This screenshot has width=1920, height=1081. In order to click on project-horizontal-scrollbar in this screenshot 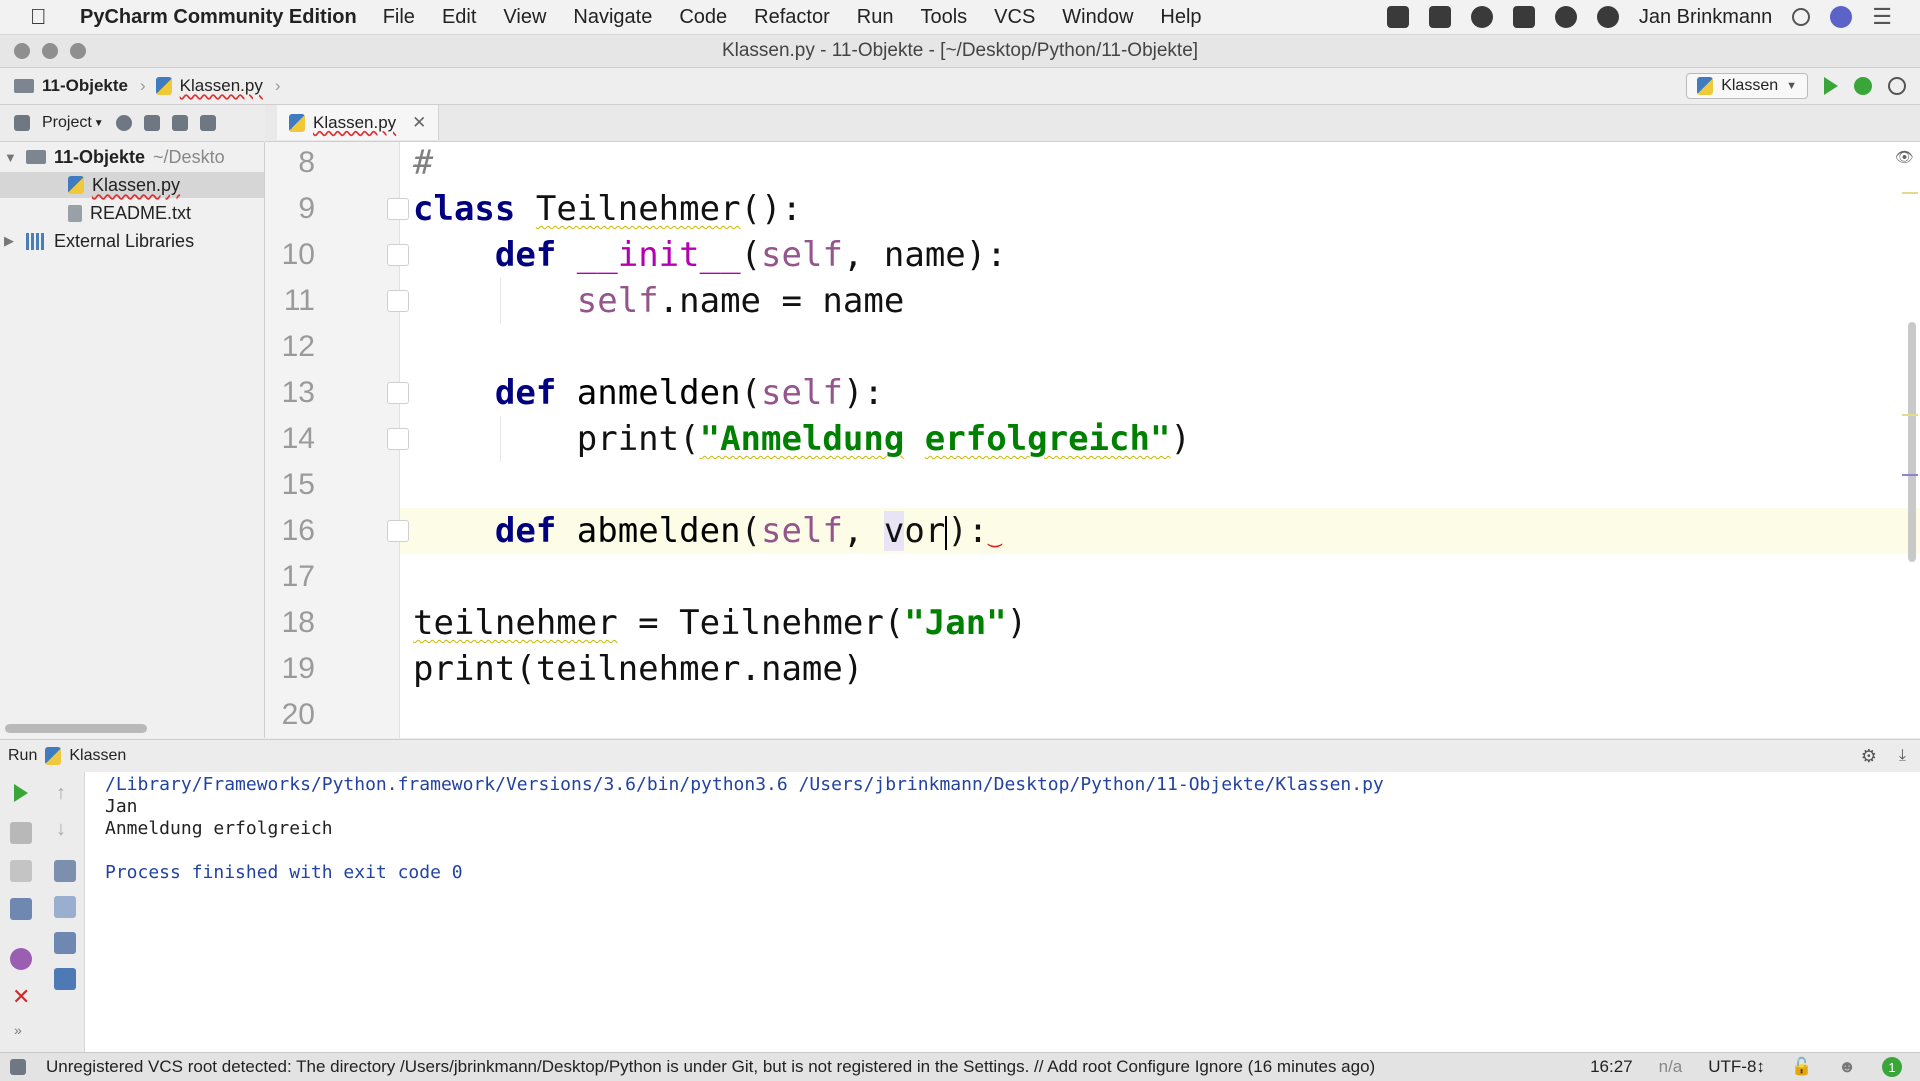, I will do `click(76, 728)`.